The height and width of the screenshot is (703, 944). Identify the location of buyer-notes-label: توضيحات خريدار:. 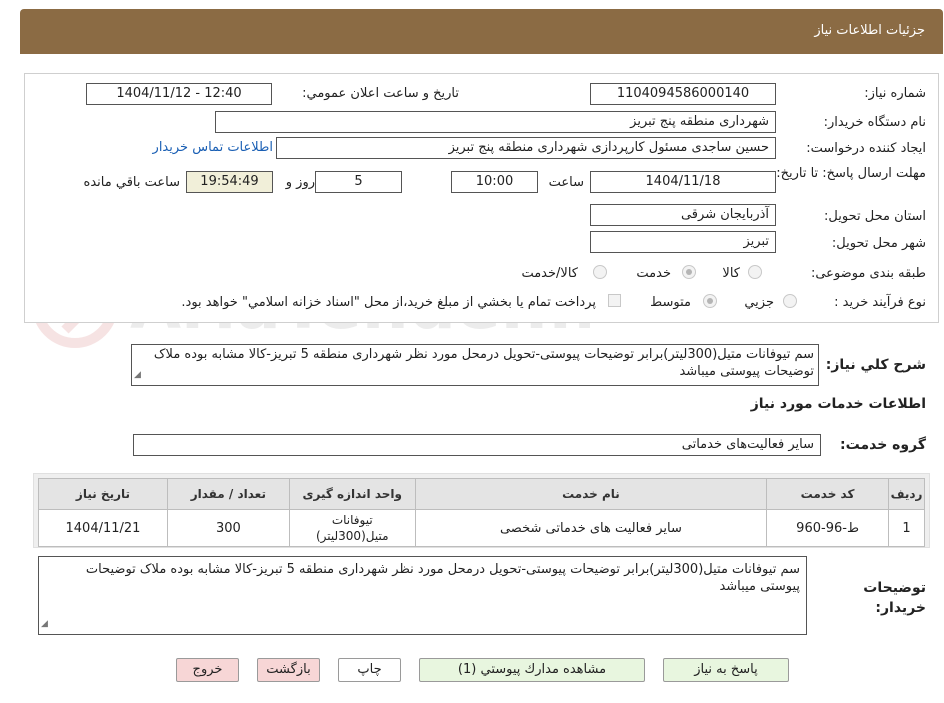
(894, 598).